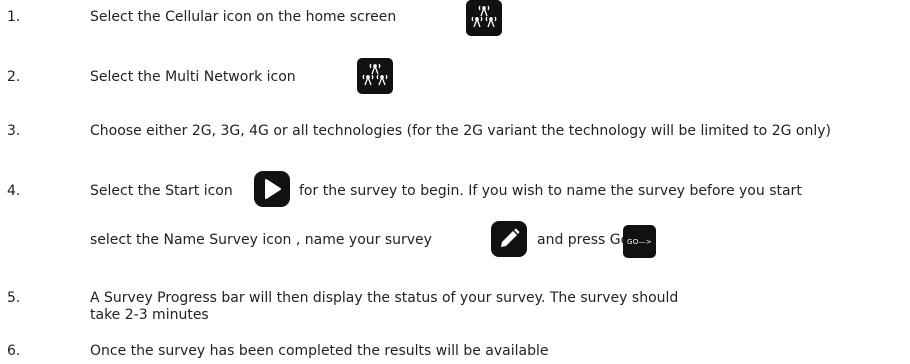 This screenshot has width=910, height=364. Describe the element at coordinates (509, 239) in the screenshot. I see `pencil-icon` at that location.